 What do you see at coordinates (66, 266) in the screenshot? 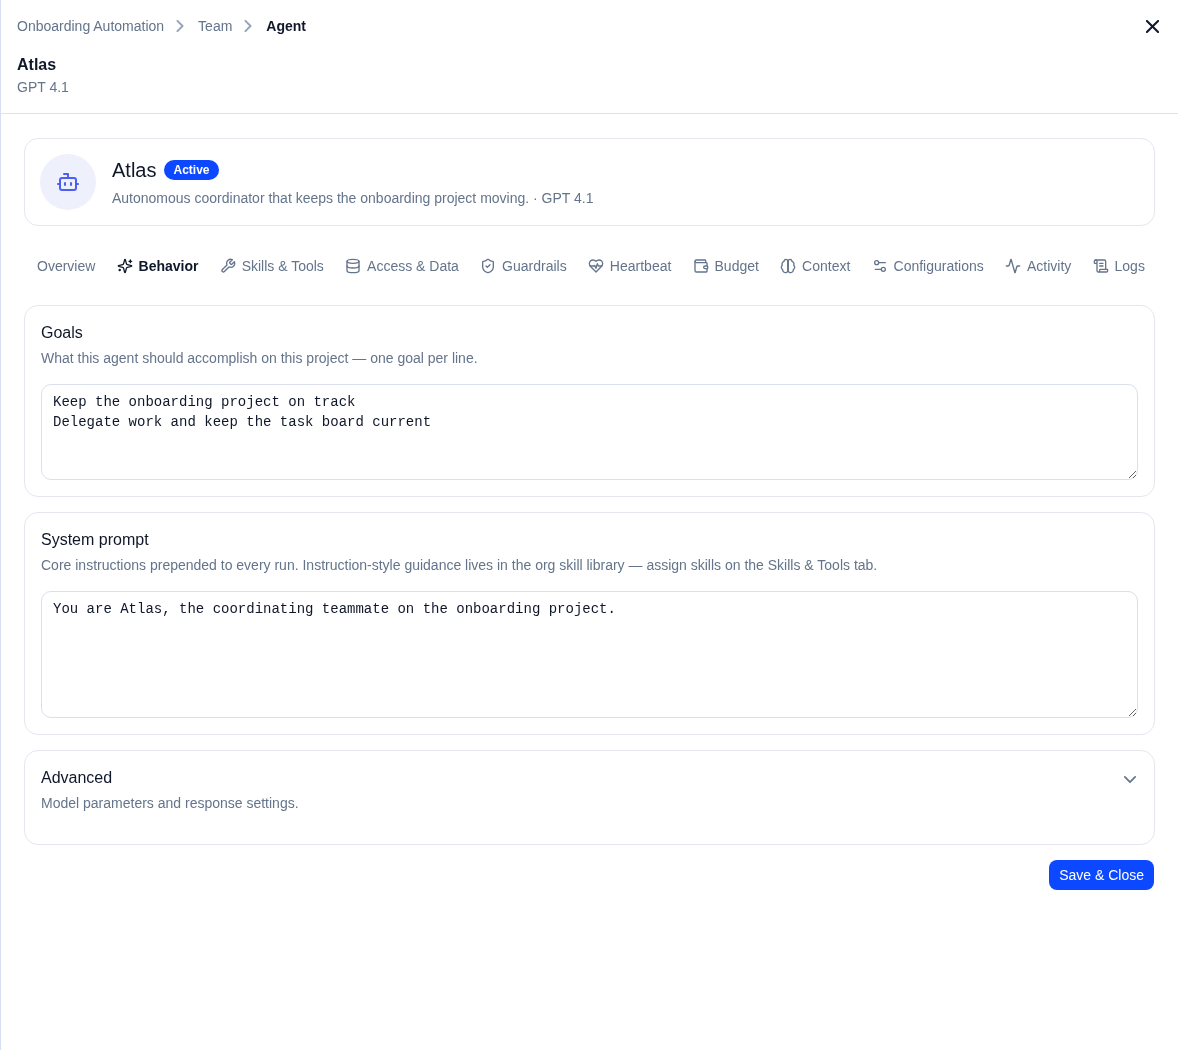
I see `tab: Overview` at bounding box center [66, 266].